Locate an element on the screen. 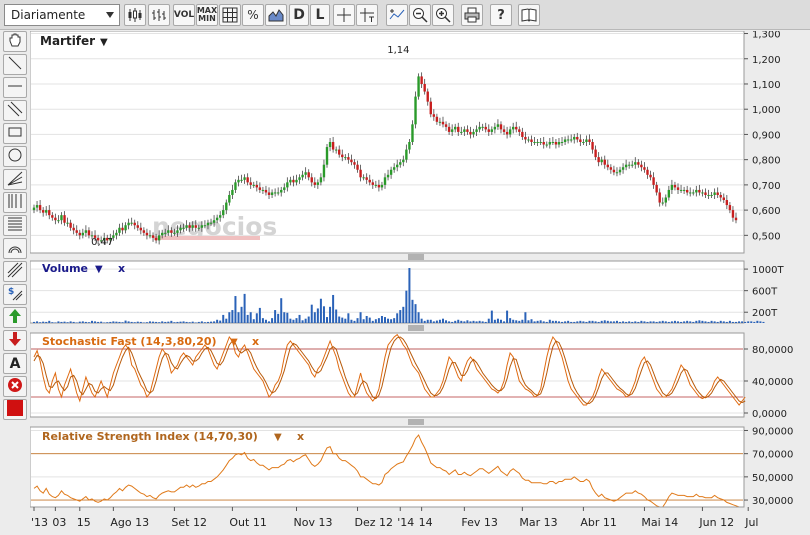  dollar-tool-button: $ is located at coordinates (15, 294).